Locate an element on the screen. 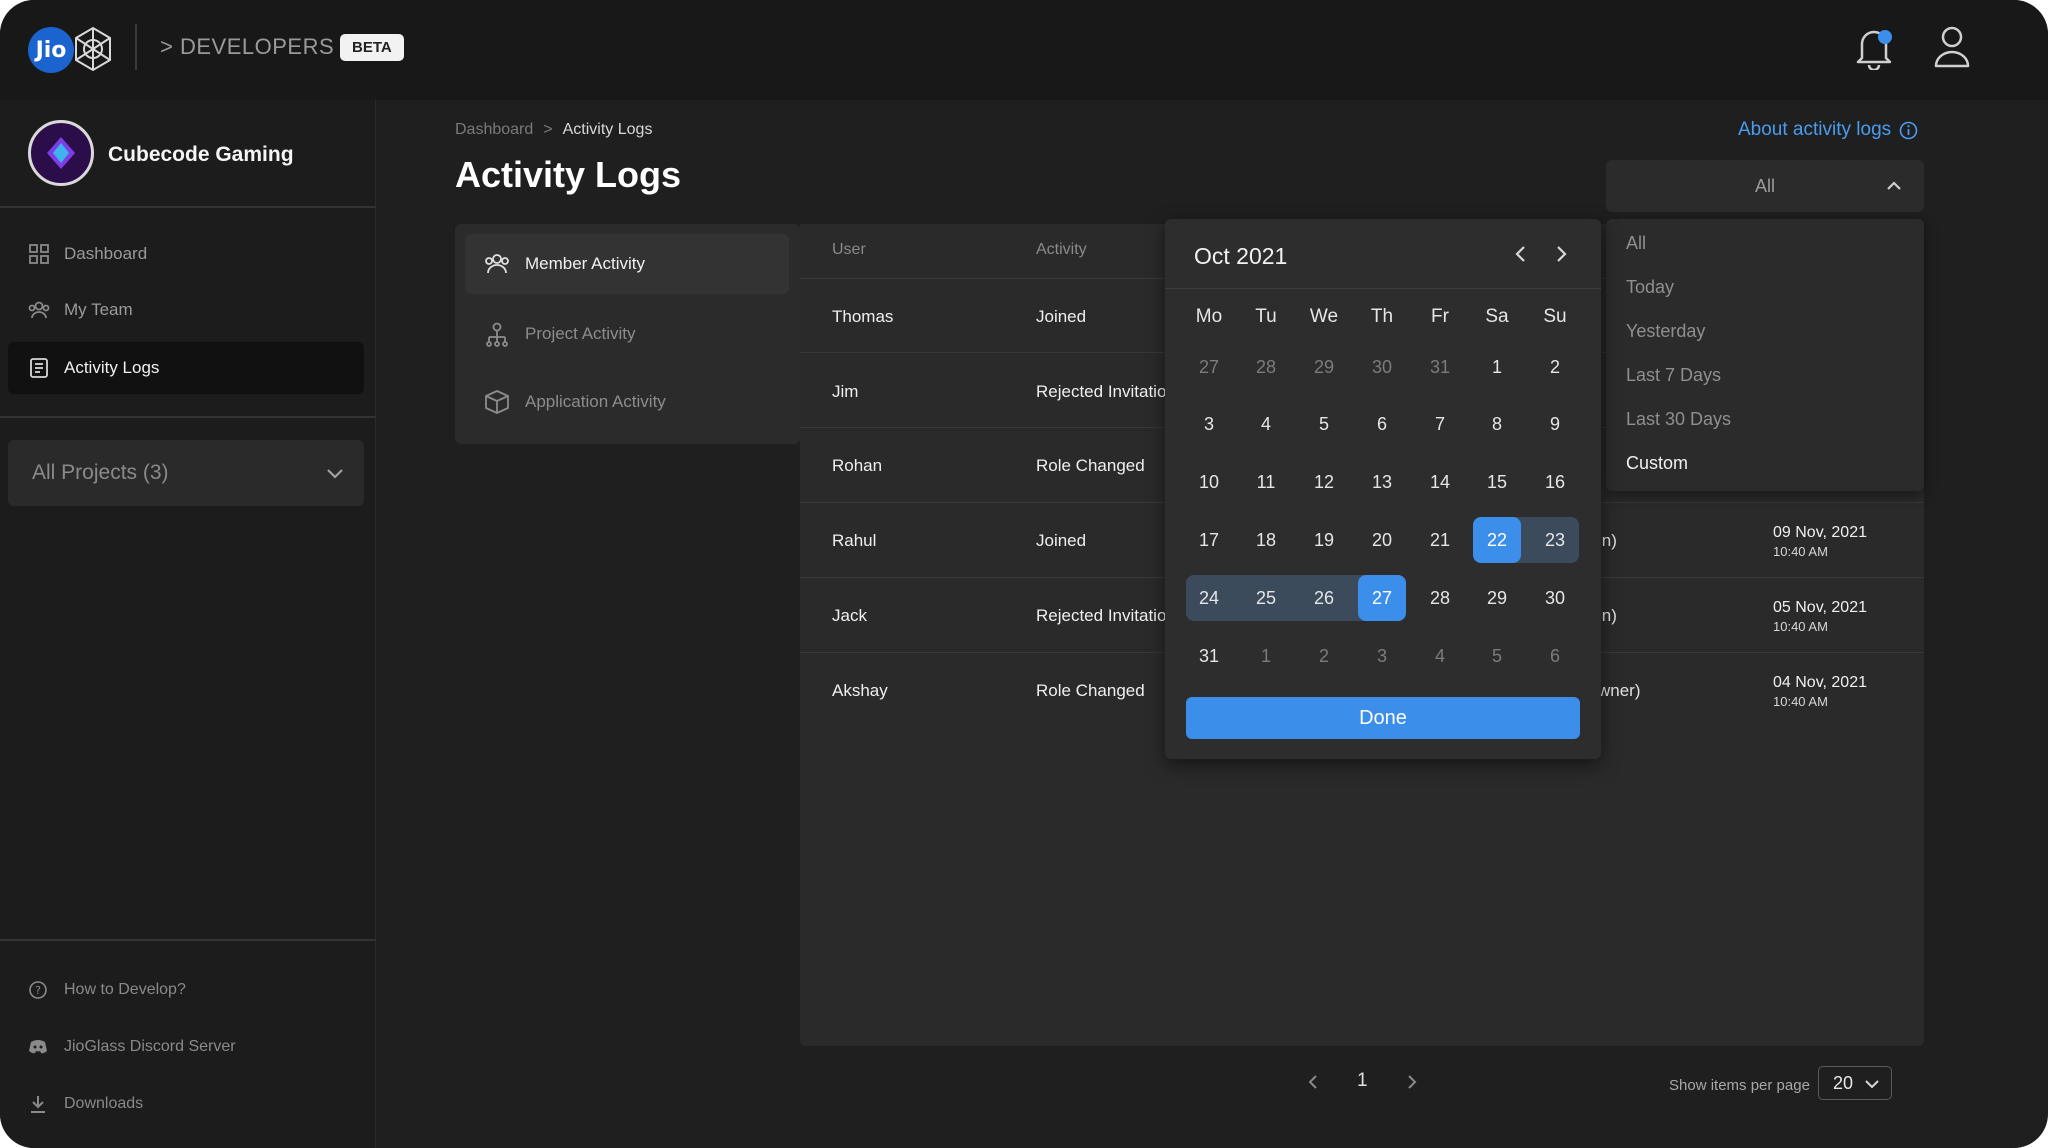 This screenshot has height=1148, width=2048. calendar-day: 18 is located at coordinates (1266, 540).